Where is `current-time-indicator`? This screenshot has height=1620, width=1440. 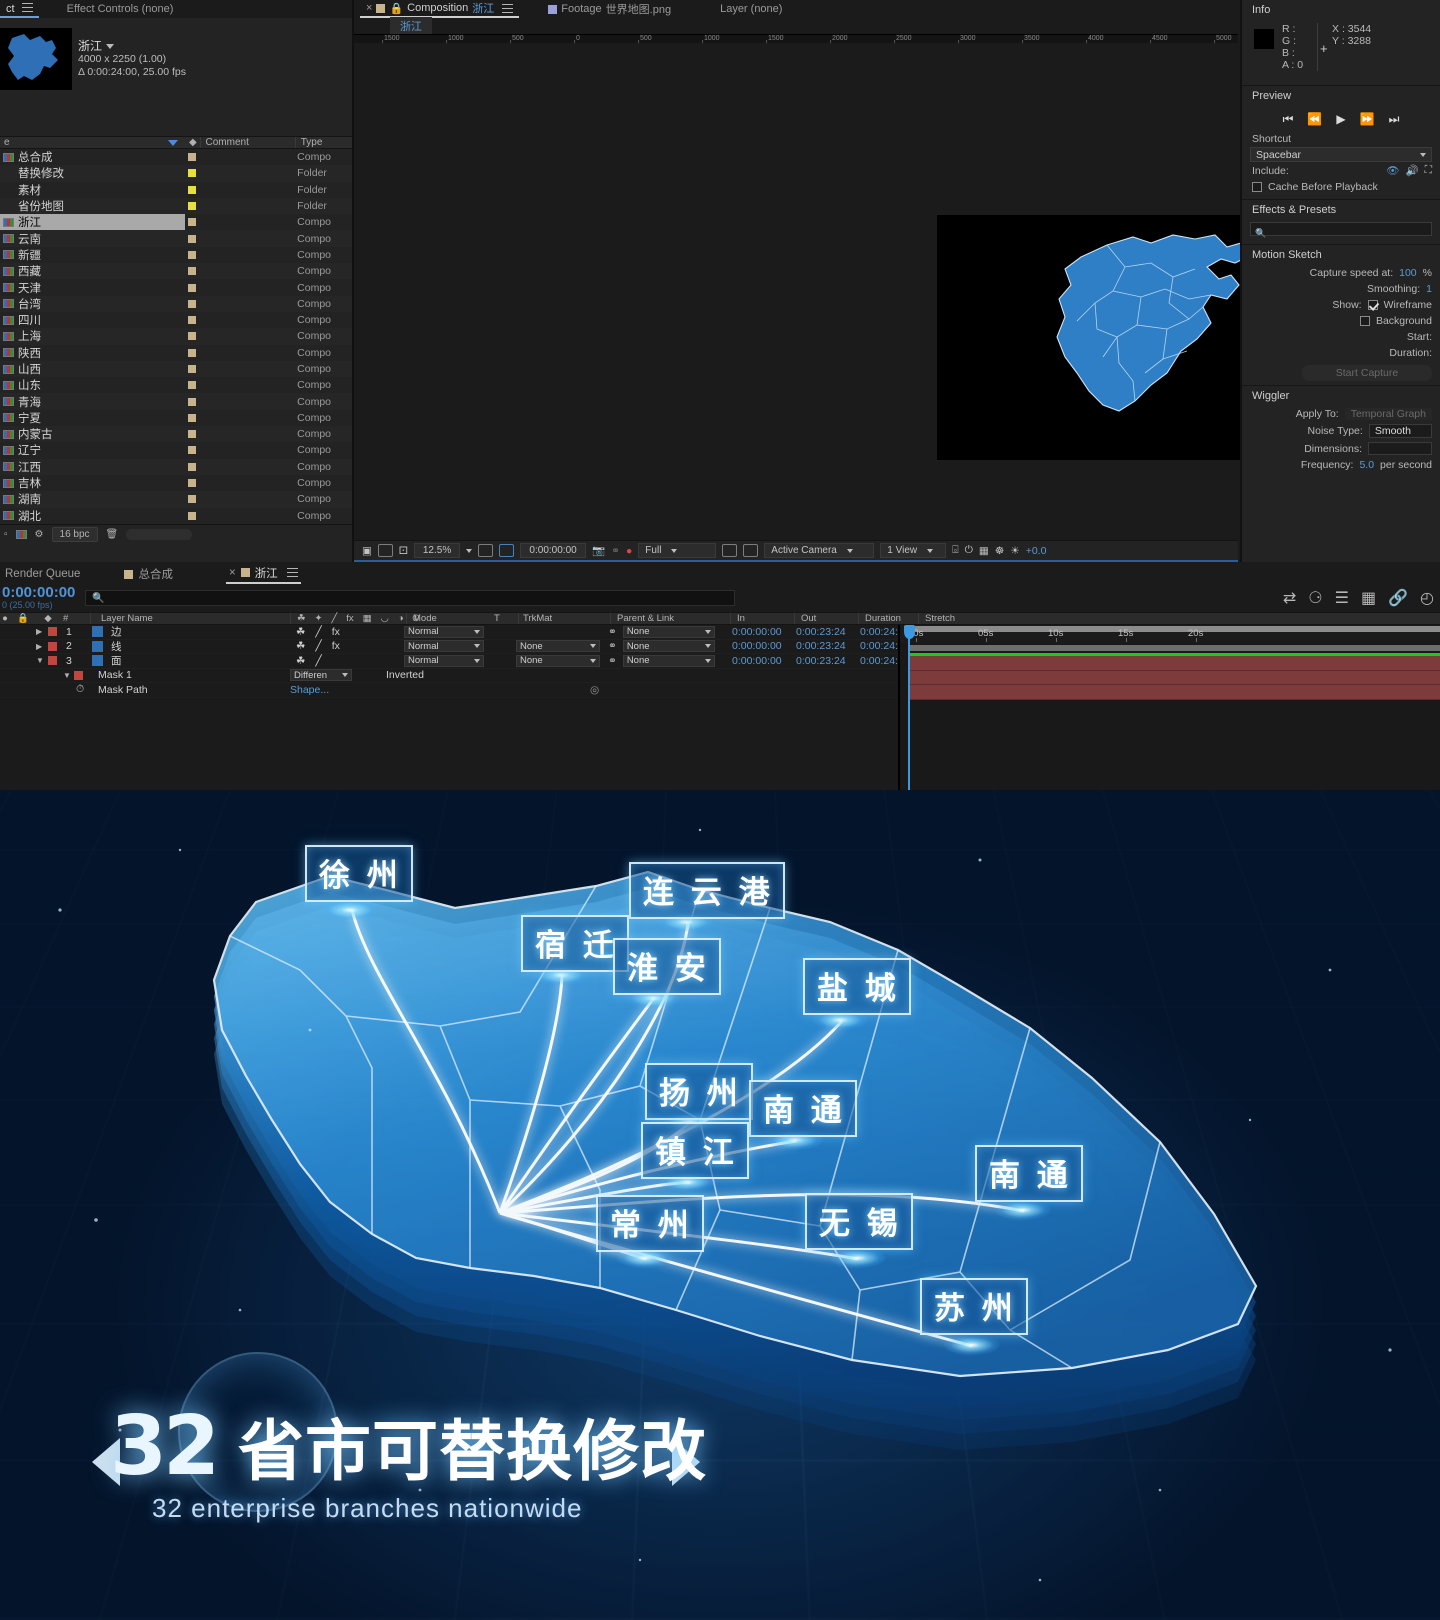
current-time-indicator is located at coordinates (909, 707).